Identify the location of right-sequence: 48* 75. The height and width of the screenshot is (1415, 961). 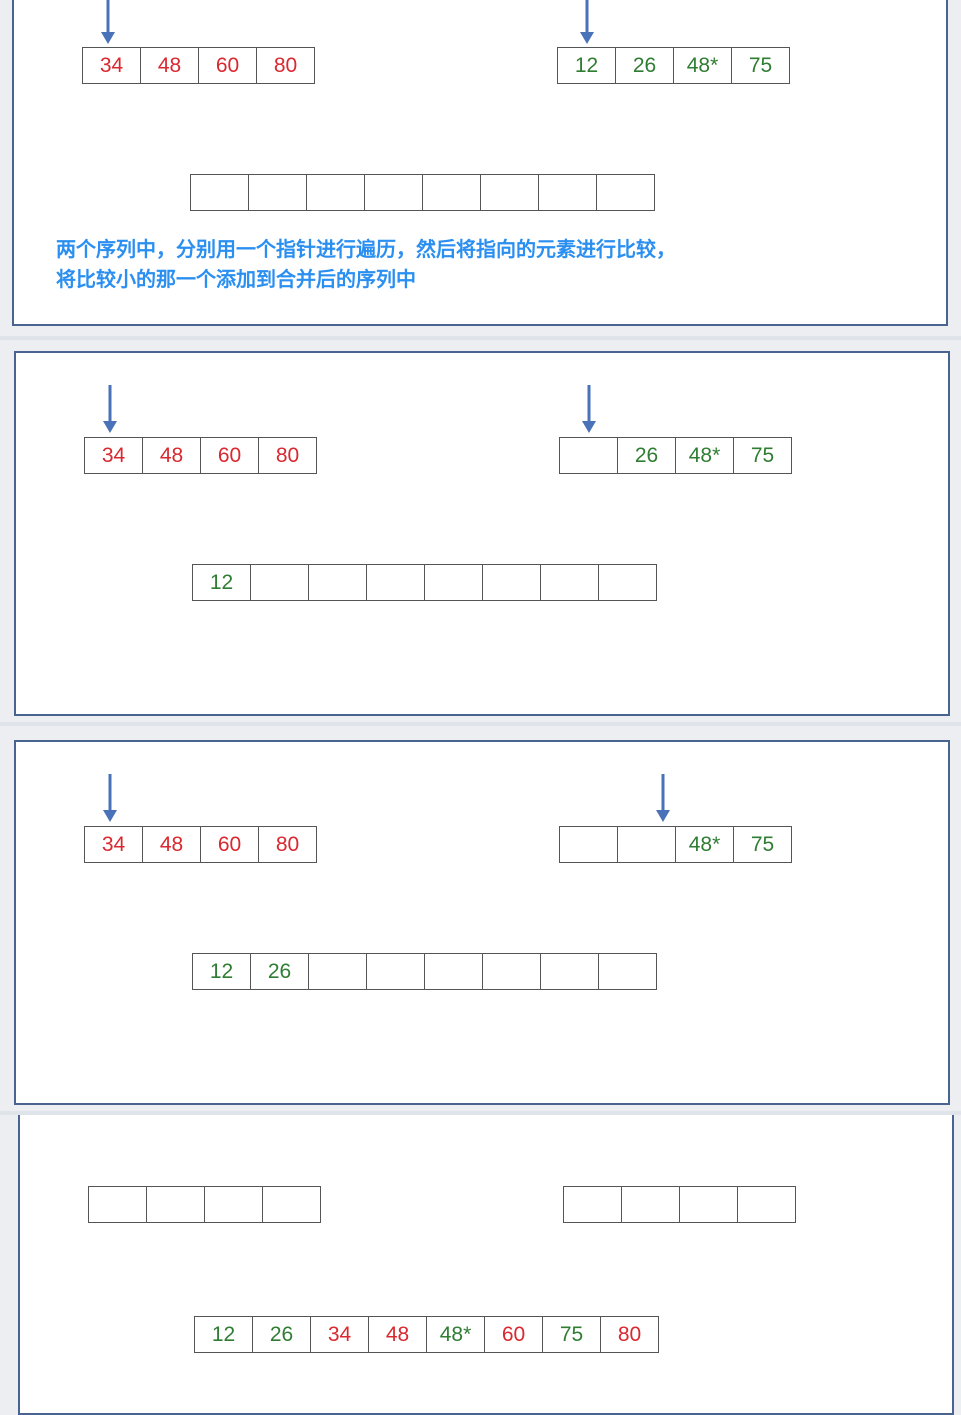
(675, 844).